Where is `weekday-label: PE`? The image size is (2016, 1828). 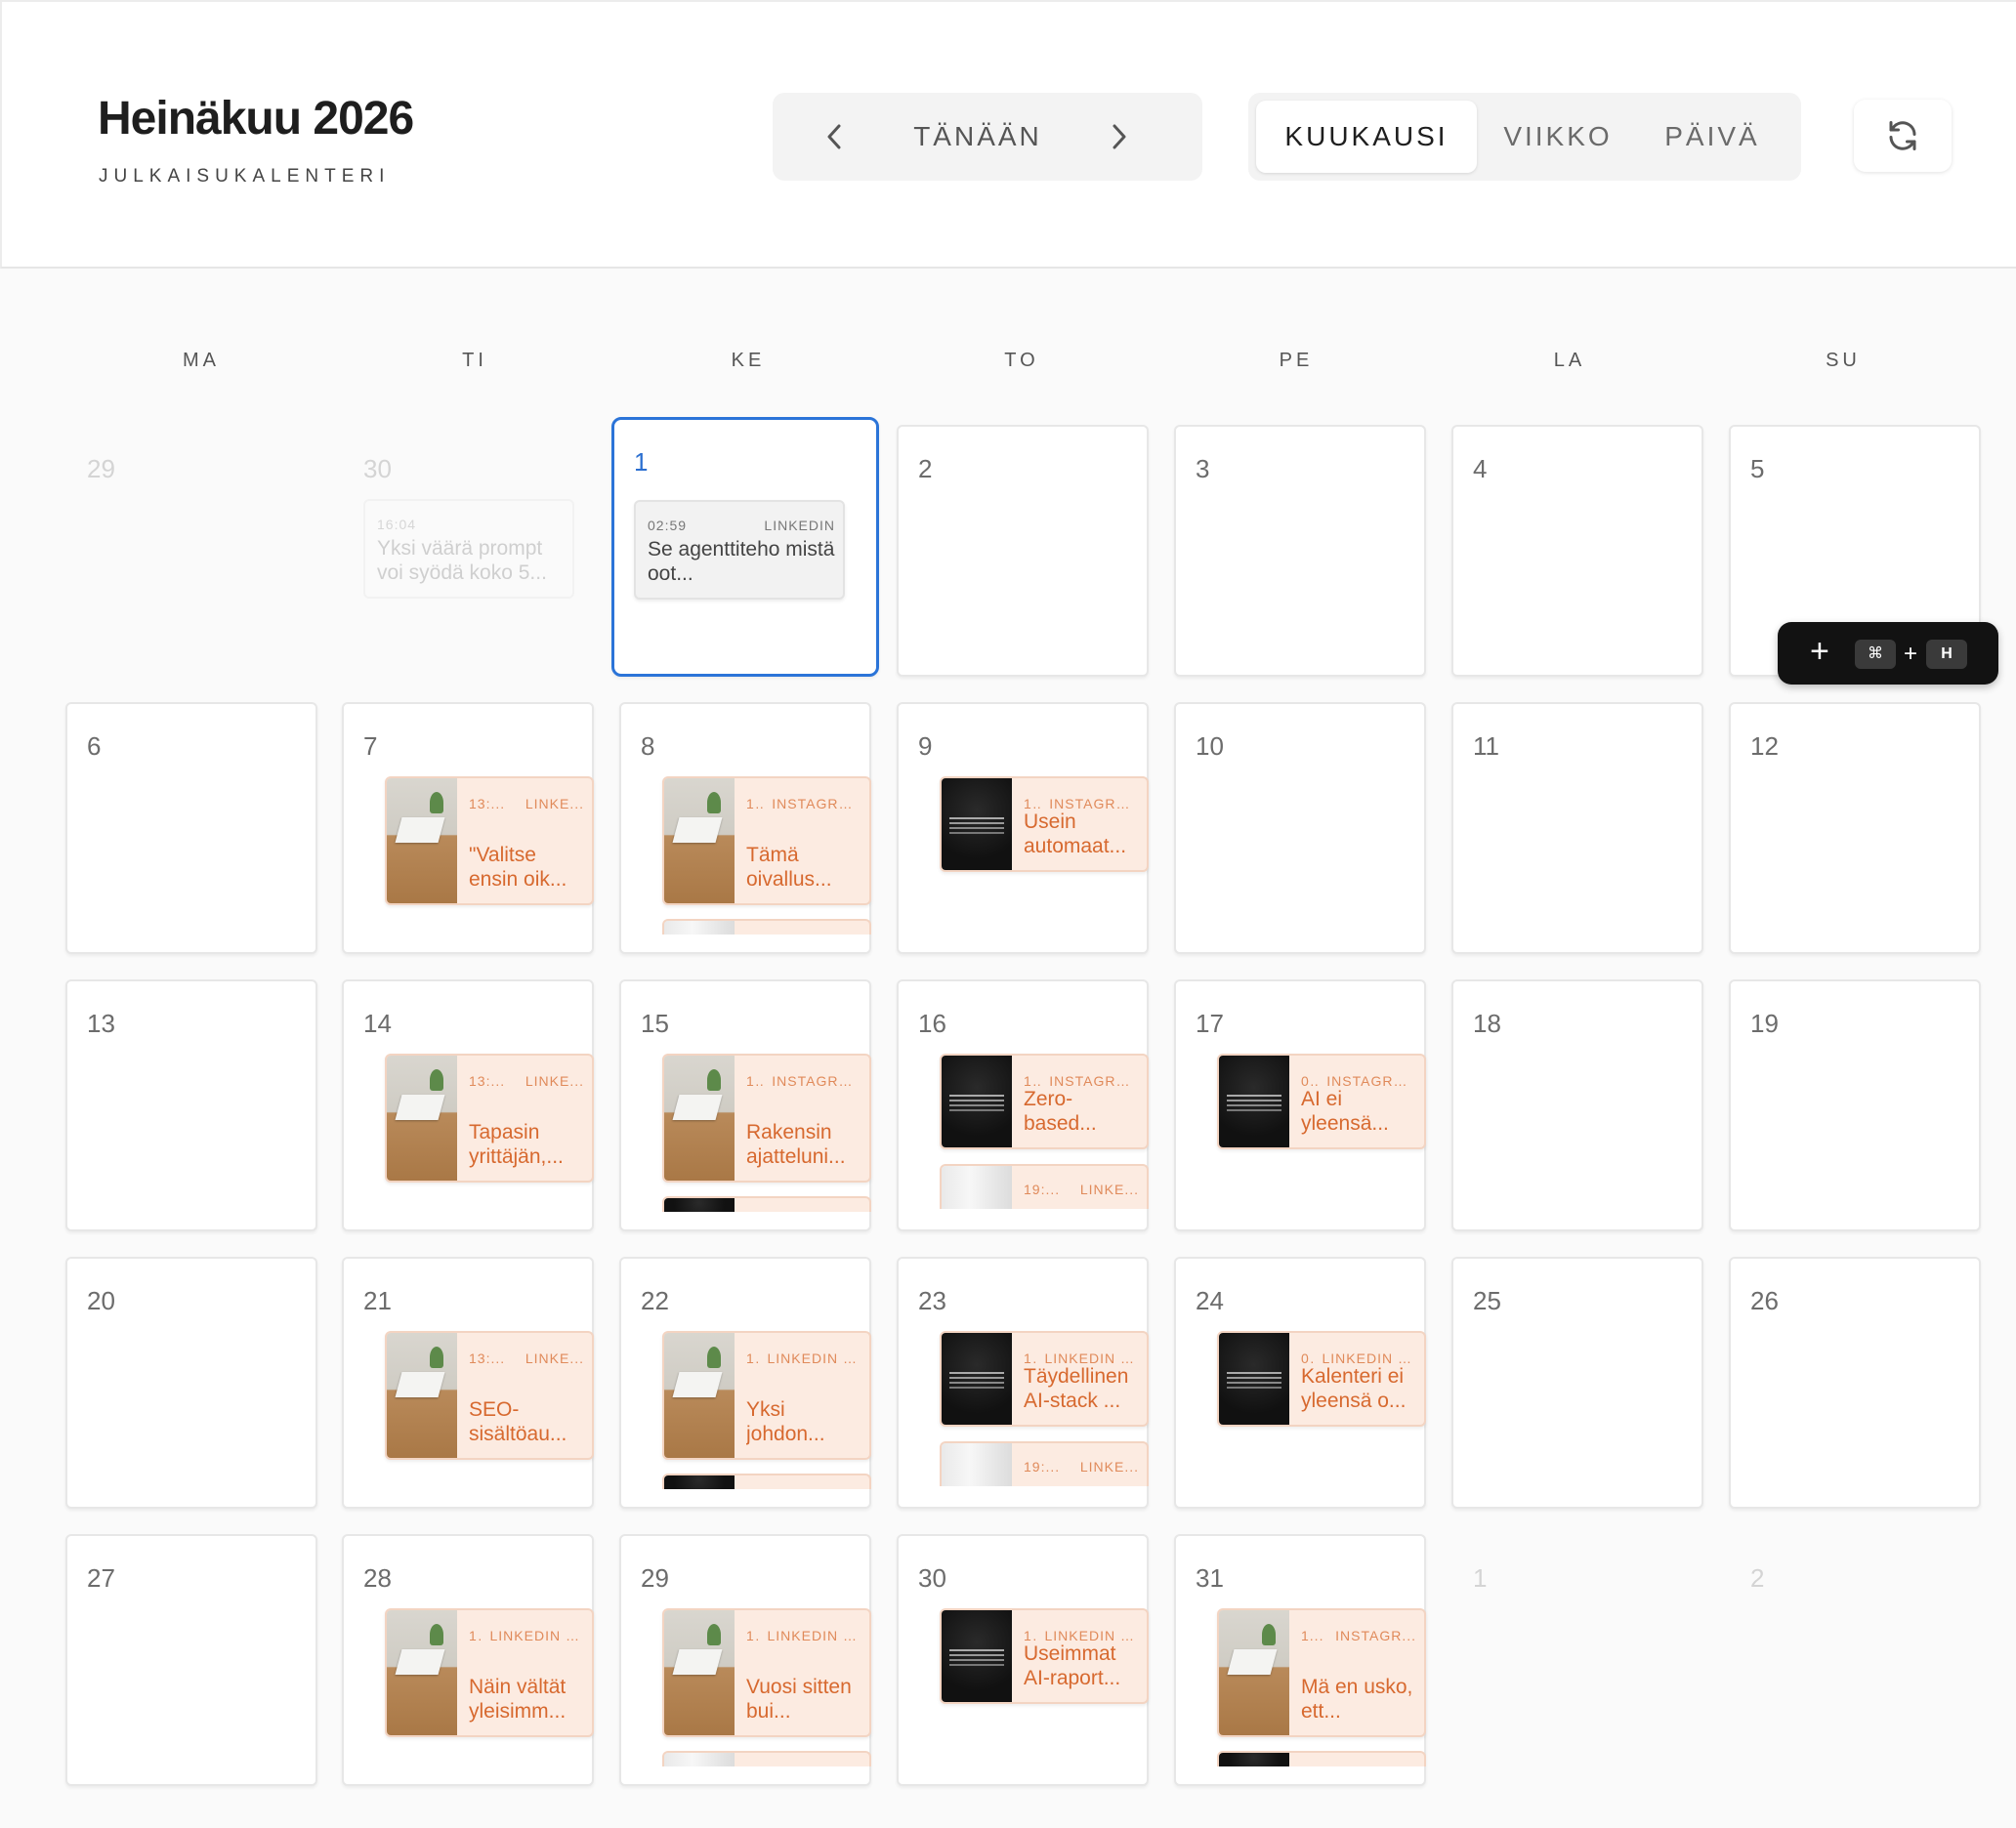
weekday-label: PE is located at coordinates (1296, 360).